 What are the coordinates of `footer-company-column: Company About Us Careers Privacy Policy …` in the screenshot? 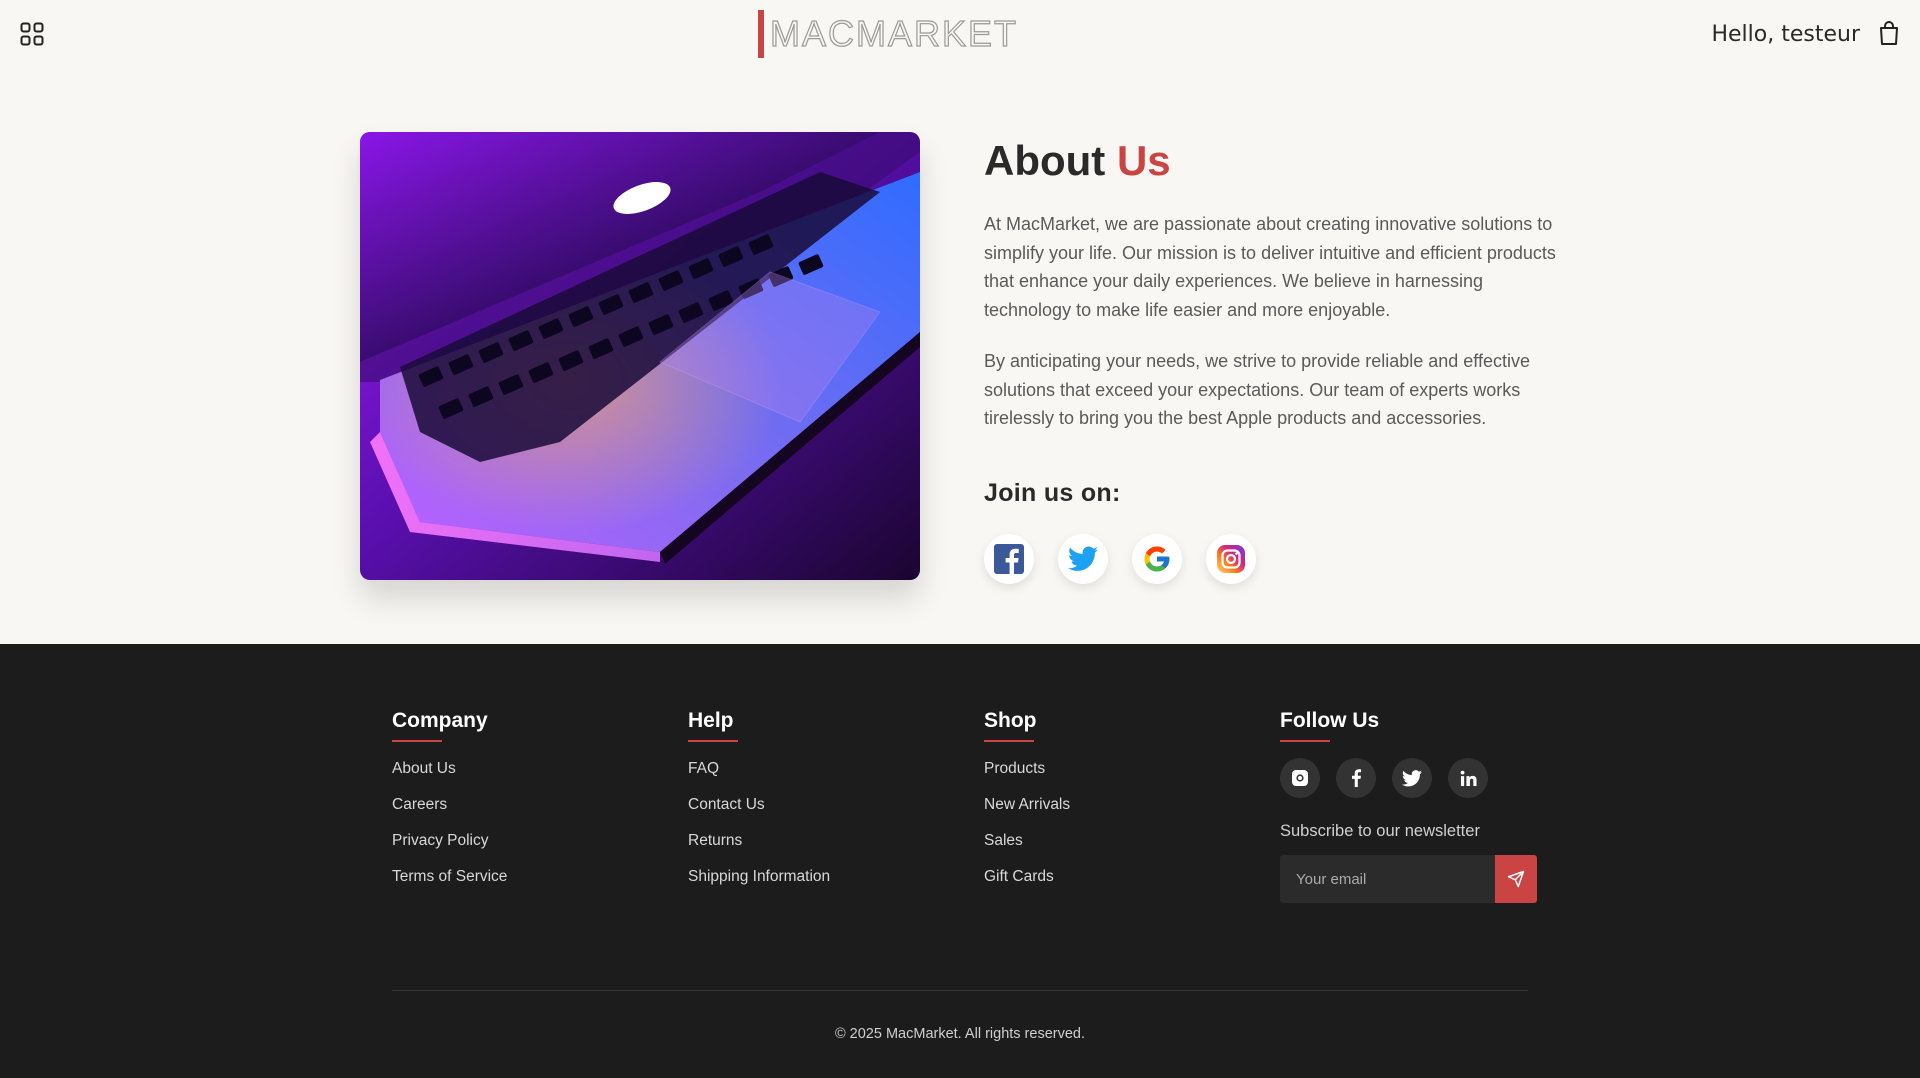 It's located at (449, 806).